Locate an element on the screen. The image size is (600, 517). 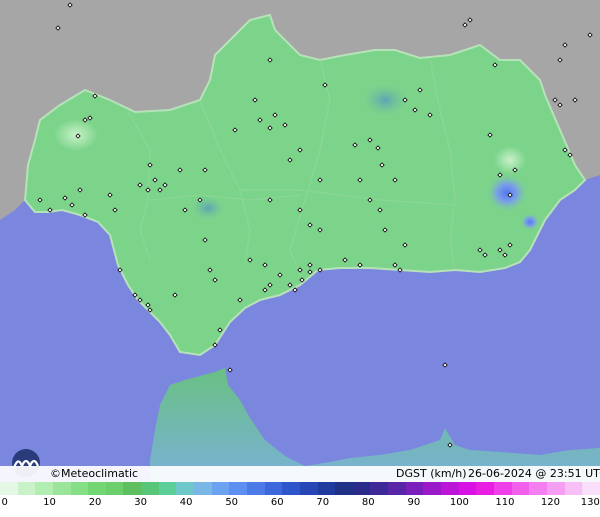
copyright-symbol: © is located at coordinates (55, 473).